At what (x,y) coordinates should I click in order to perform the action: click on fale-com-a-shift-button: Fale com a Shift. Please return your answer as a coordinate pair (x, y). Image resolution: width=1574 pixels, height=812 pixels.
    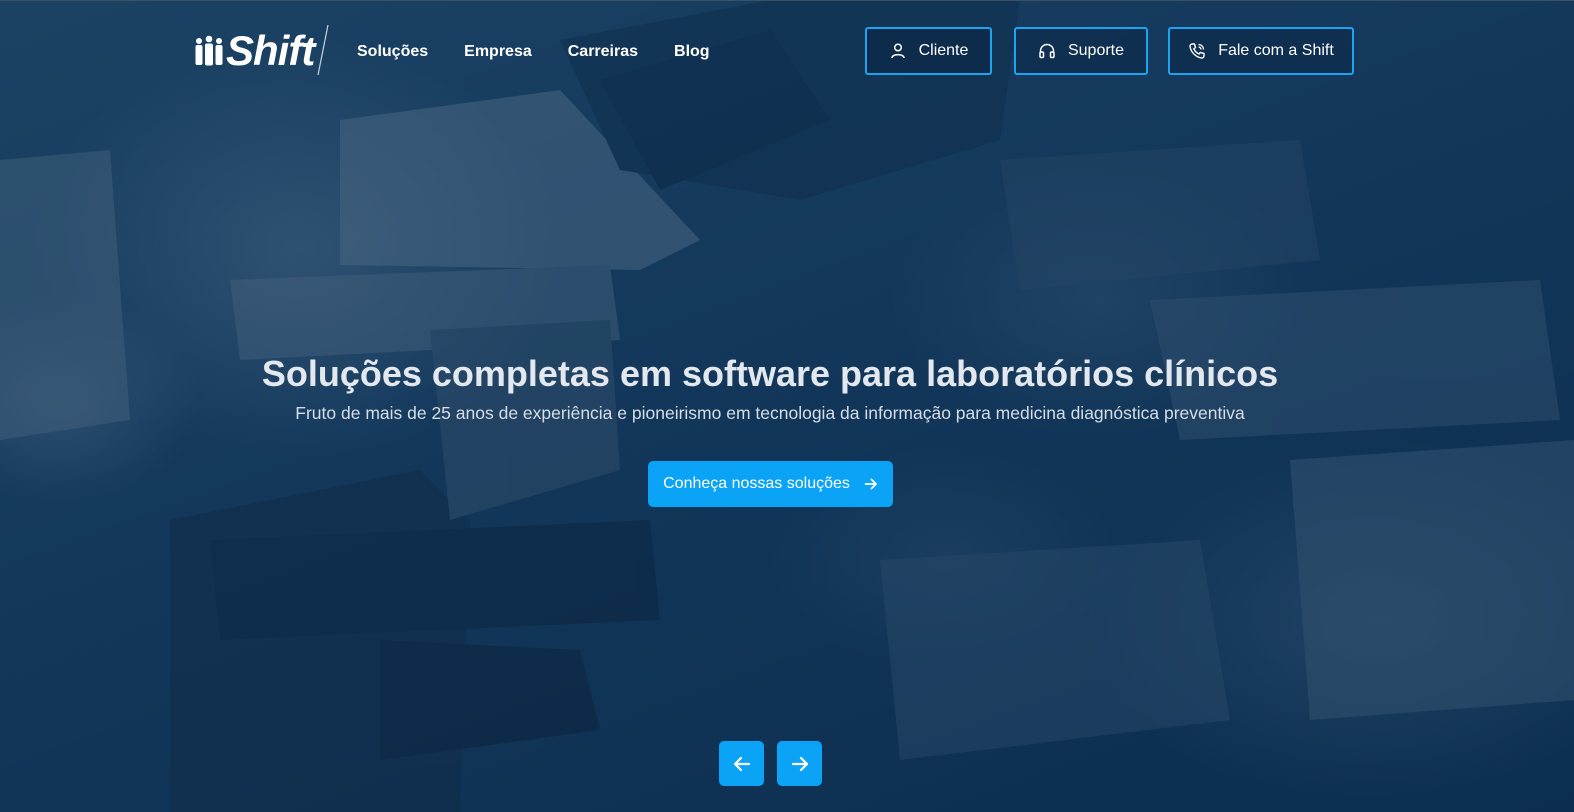
    Looking at the image, I should click on (1261, 51).